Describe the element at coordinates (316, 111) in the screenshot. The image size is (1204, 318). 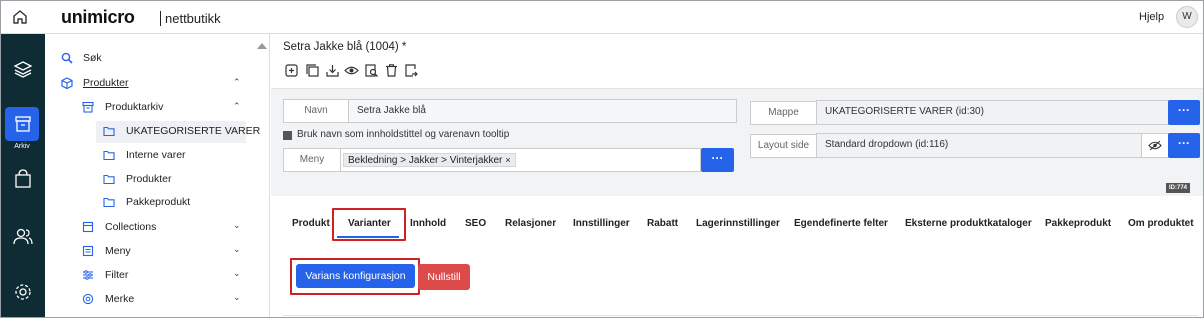
I see `name-label: Navn` at that location.